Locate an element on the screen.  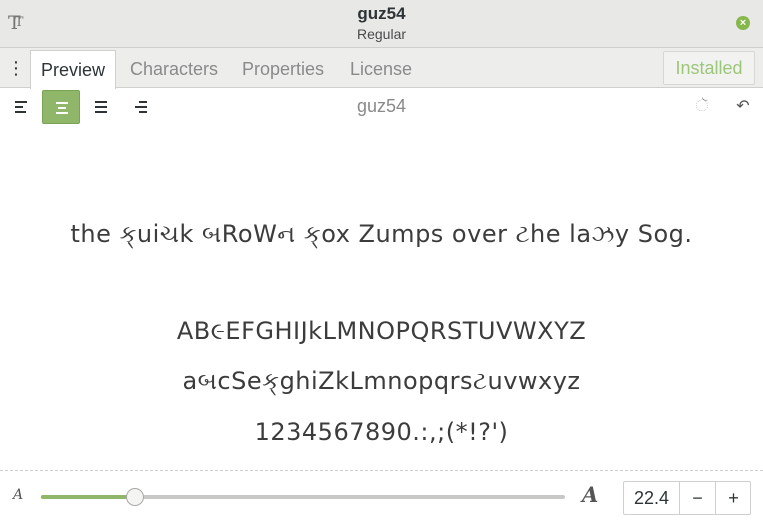
size-slider is located at coordinates (303, 497).